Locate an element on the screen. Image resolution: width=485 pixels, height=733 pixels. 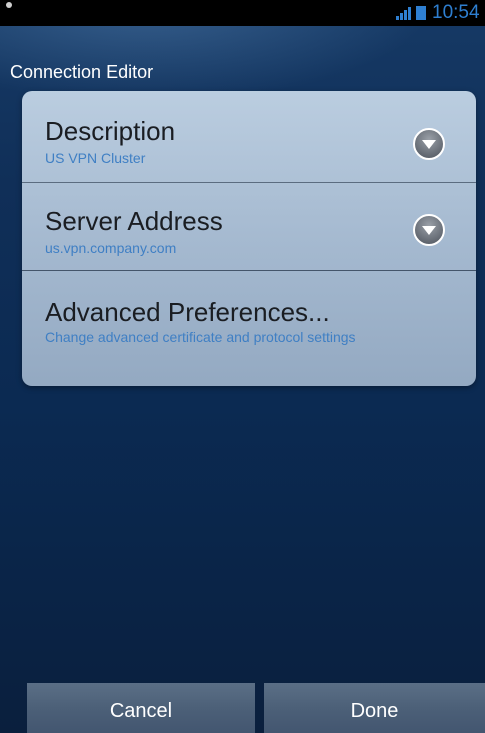
bottom-button-bar: Cancel Done is located at coordinates (242, 708).